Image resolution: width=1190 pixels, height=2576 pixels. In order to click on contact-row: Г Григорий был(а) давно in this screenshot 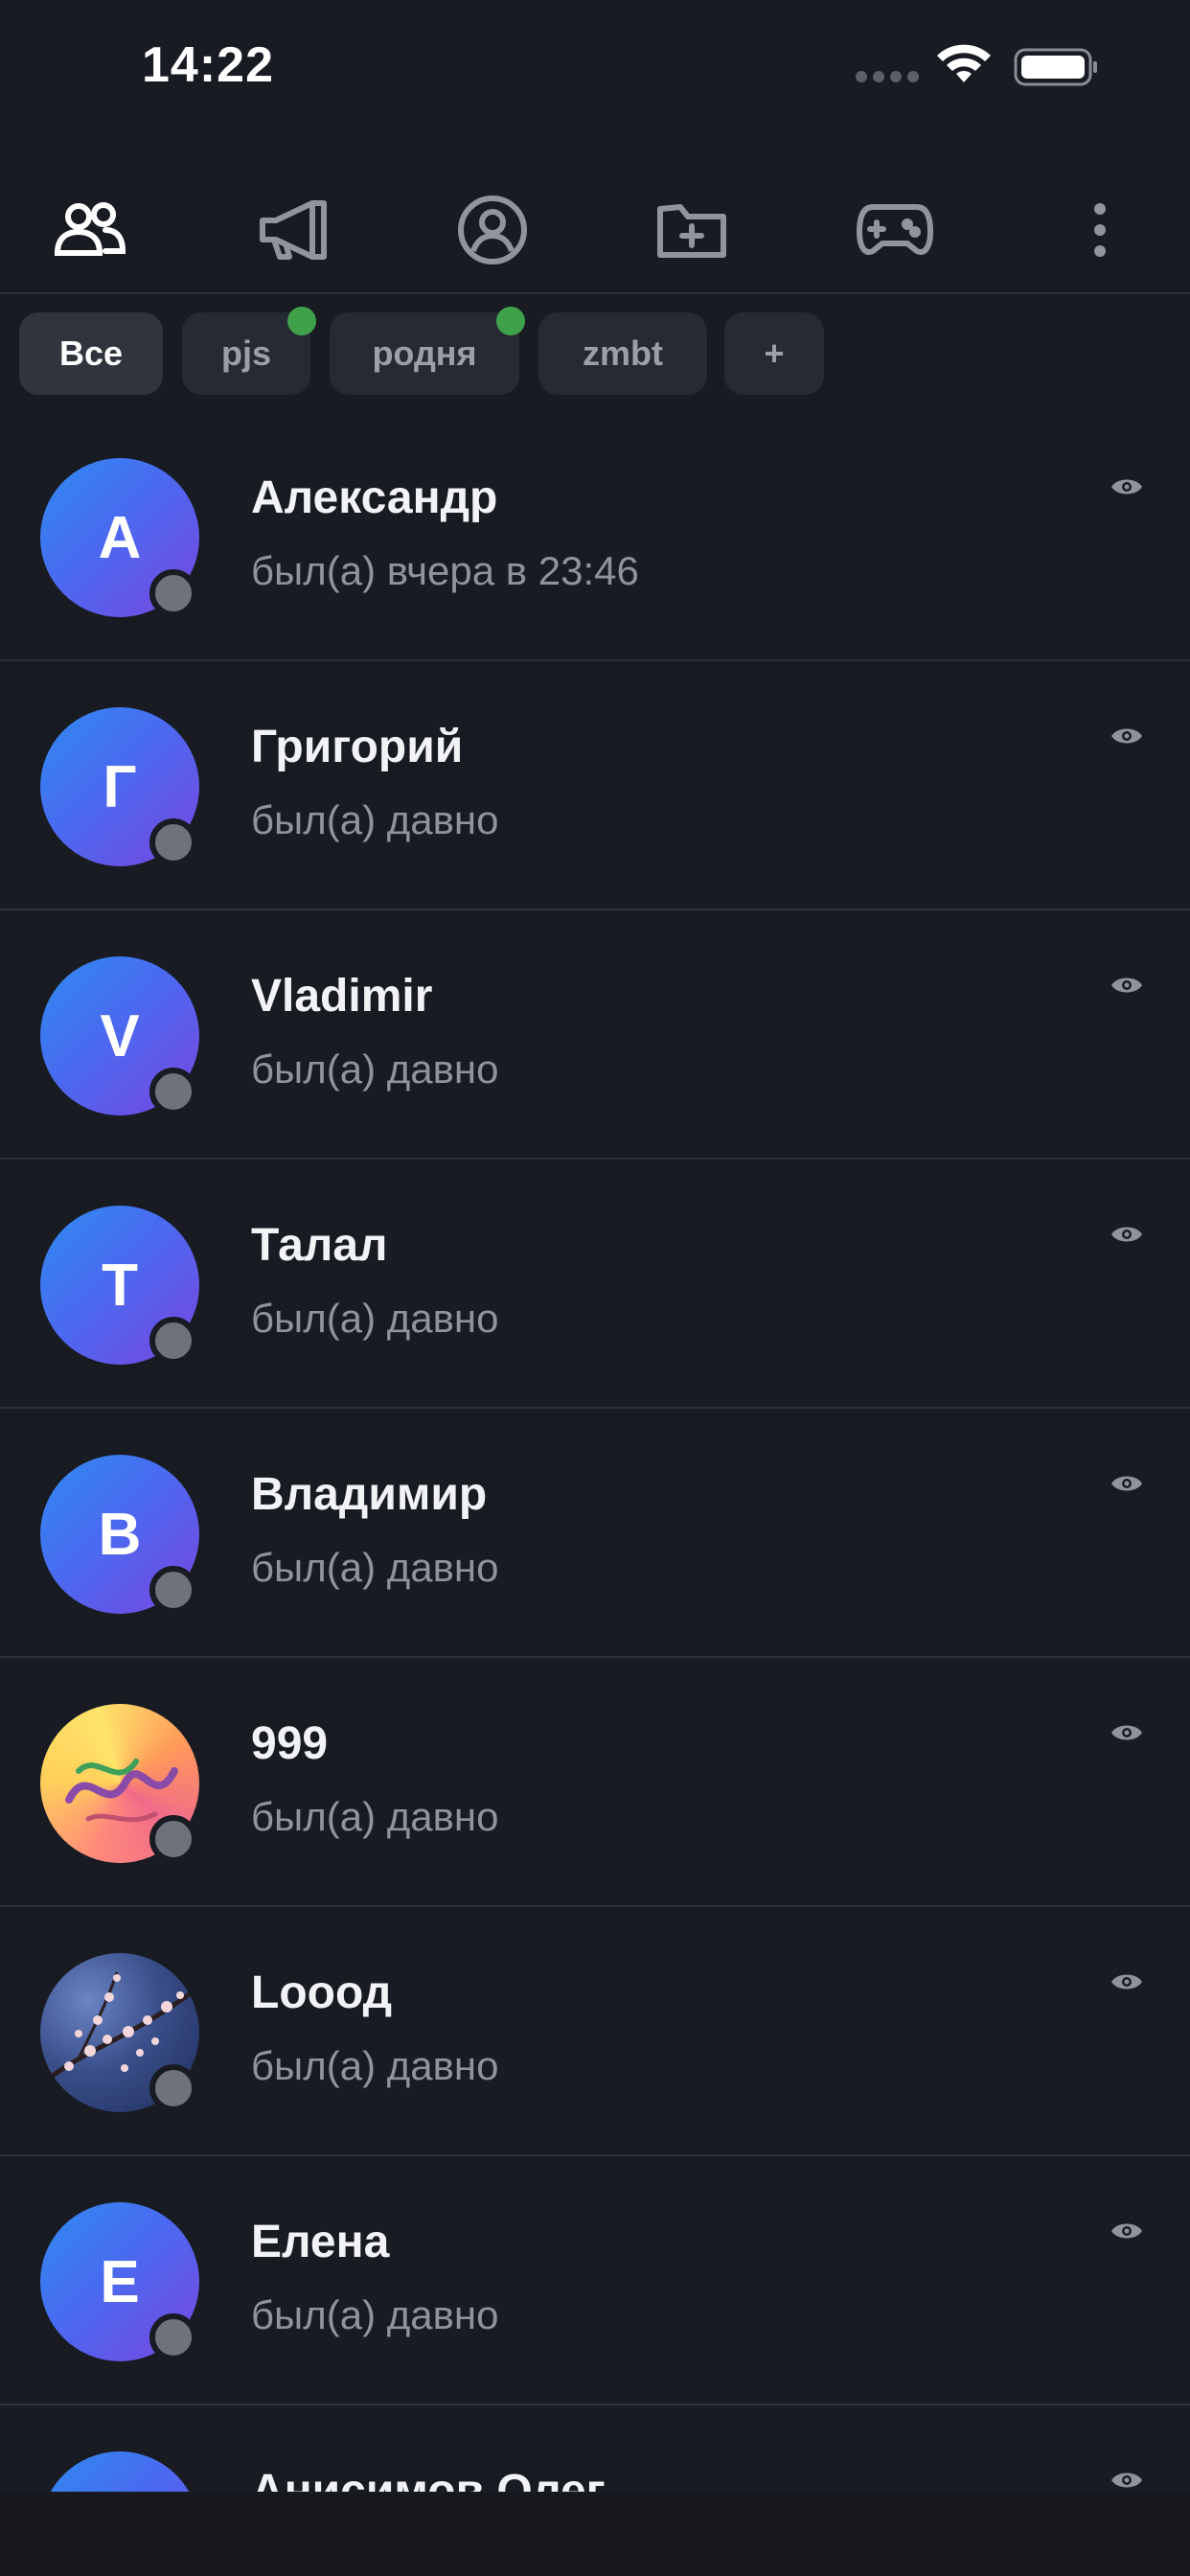, I will do `click(595, 785)`.